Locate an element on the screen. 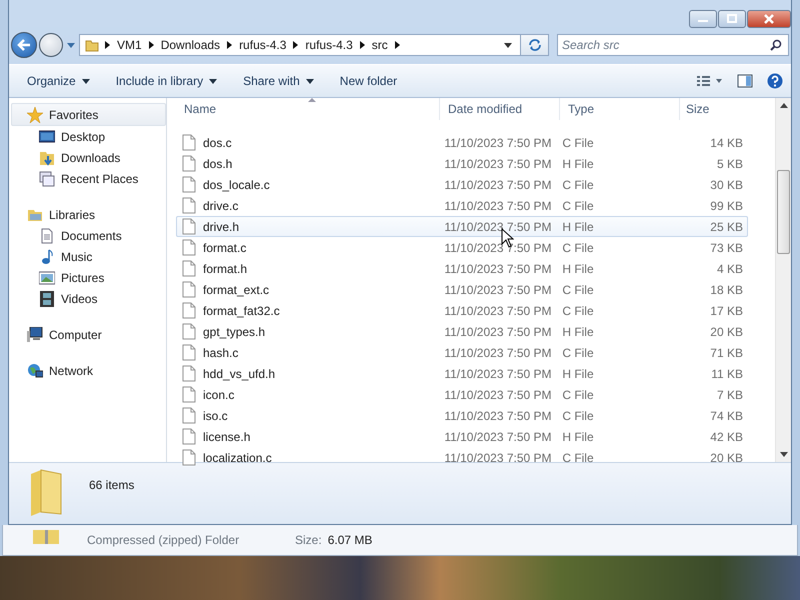  film-icon is located at coordinates (47, 298).